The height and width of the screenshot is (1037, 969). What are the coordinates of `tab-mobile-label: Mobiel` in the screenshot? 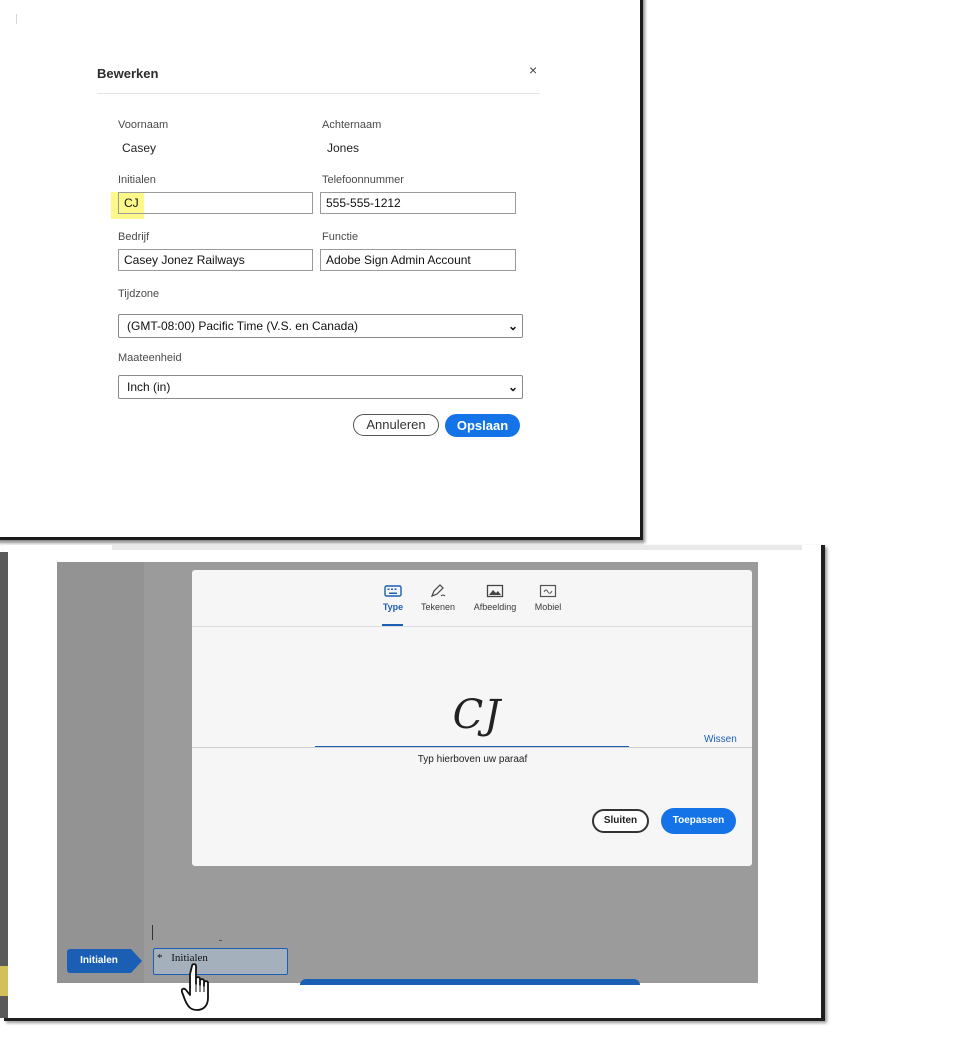 It's located at (548, 607).